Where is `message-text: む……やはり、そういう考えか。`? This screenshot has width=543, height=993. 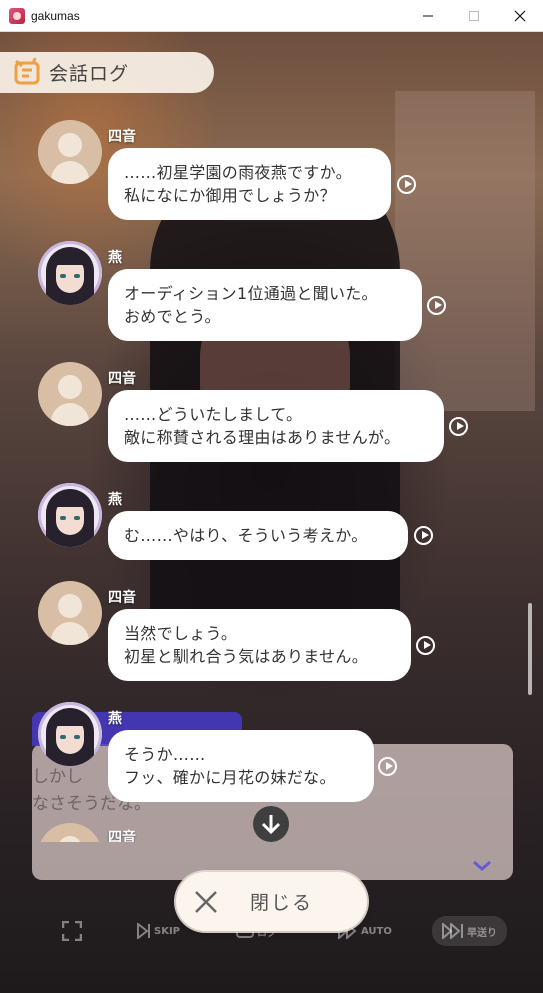
message-text: む……やはり、そういう考えか。 is located at coordinates (246, 535).